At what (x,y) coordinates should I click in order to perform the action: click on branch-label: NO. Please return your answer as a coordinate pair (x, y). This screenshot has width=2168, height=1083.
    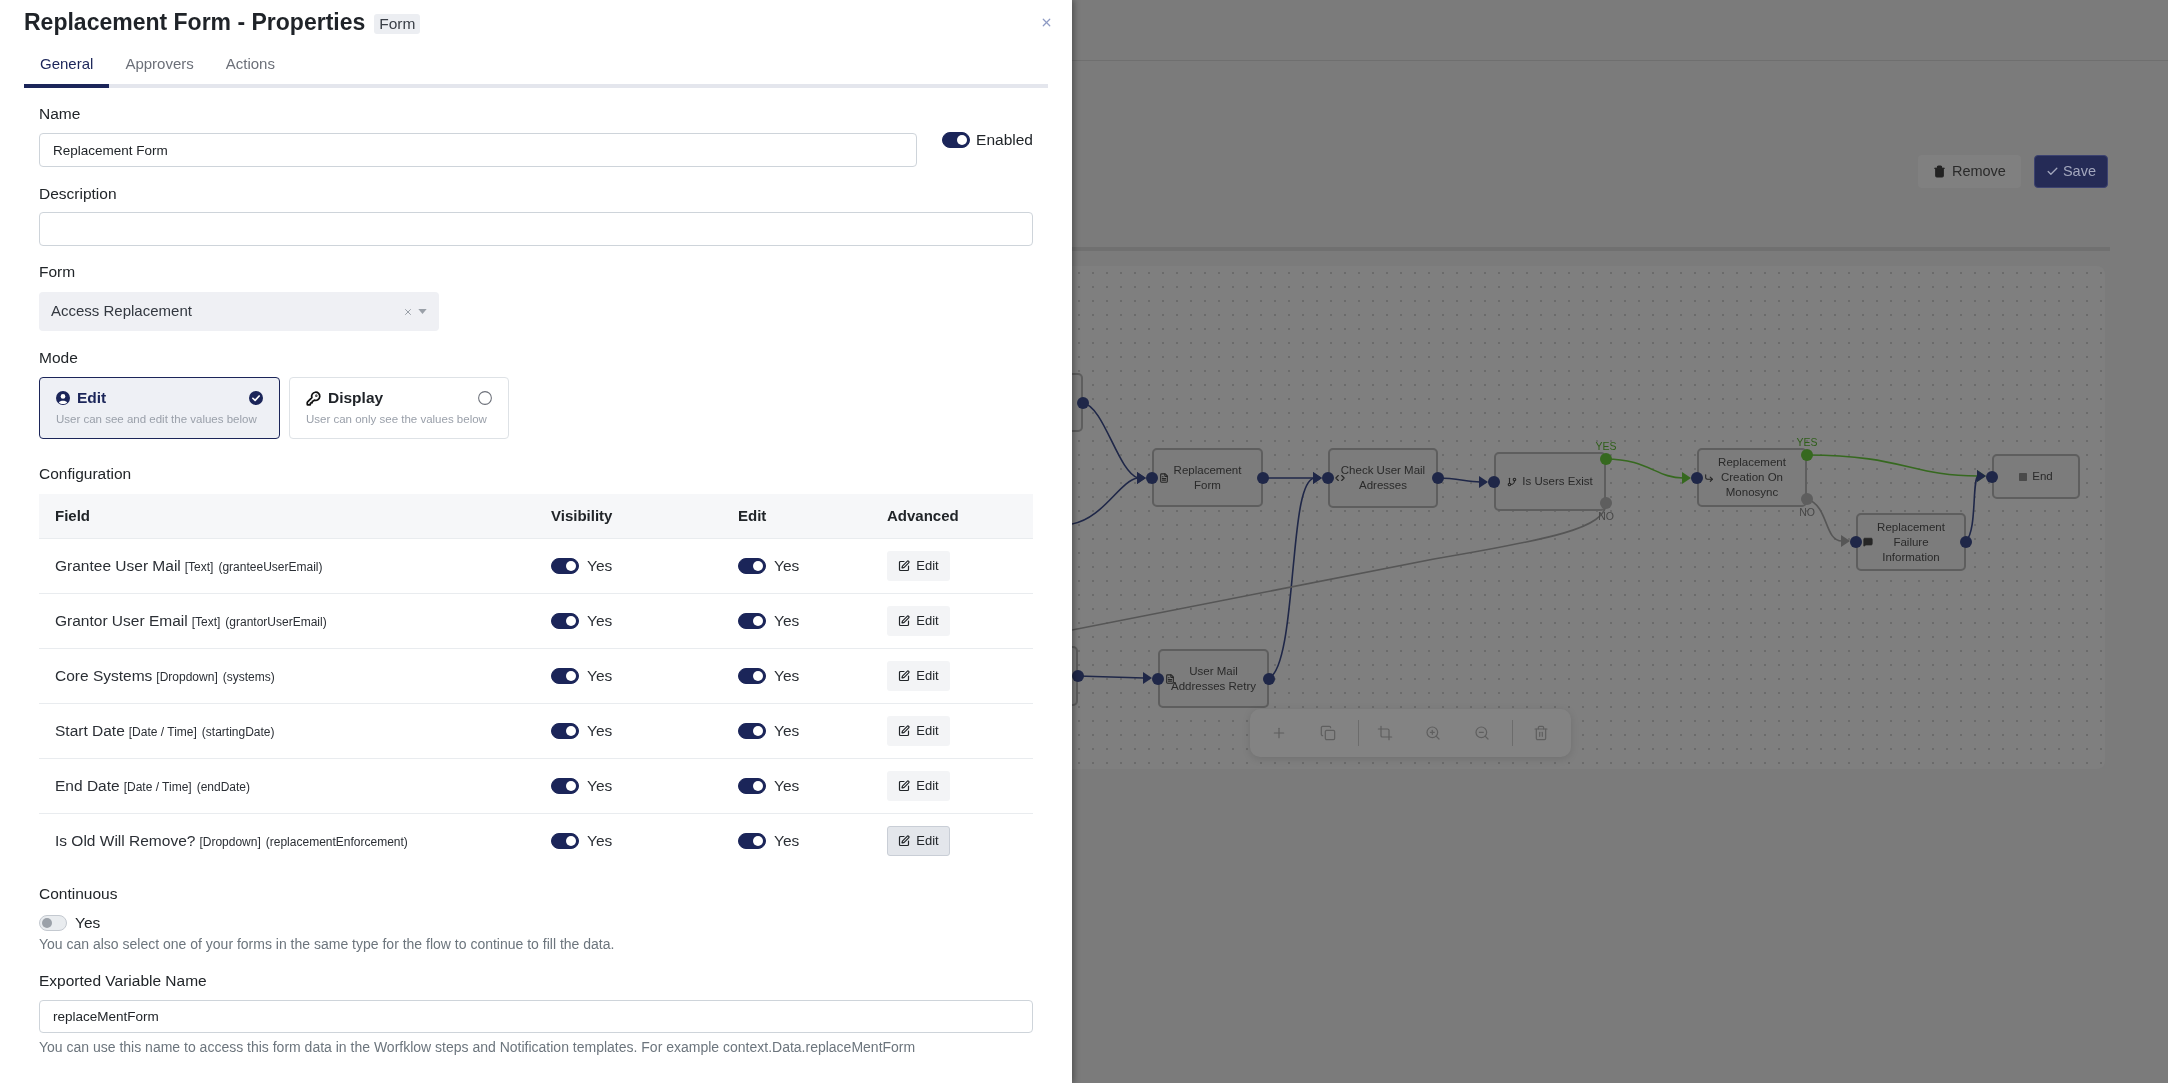
    Looking at the image, I should click on (1807, 512).